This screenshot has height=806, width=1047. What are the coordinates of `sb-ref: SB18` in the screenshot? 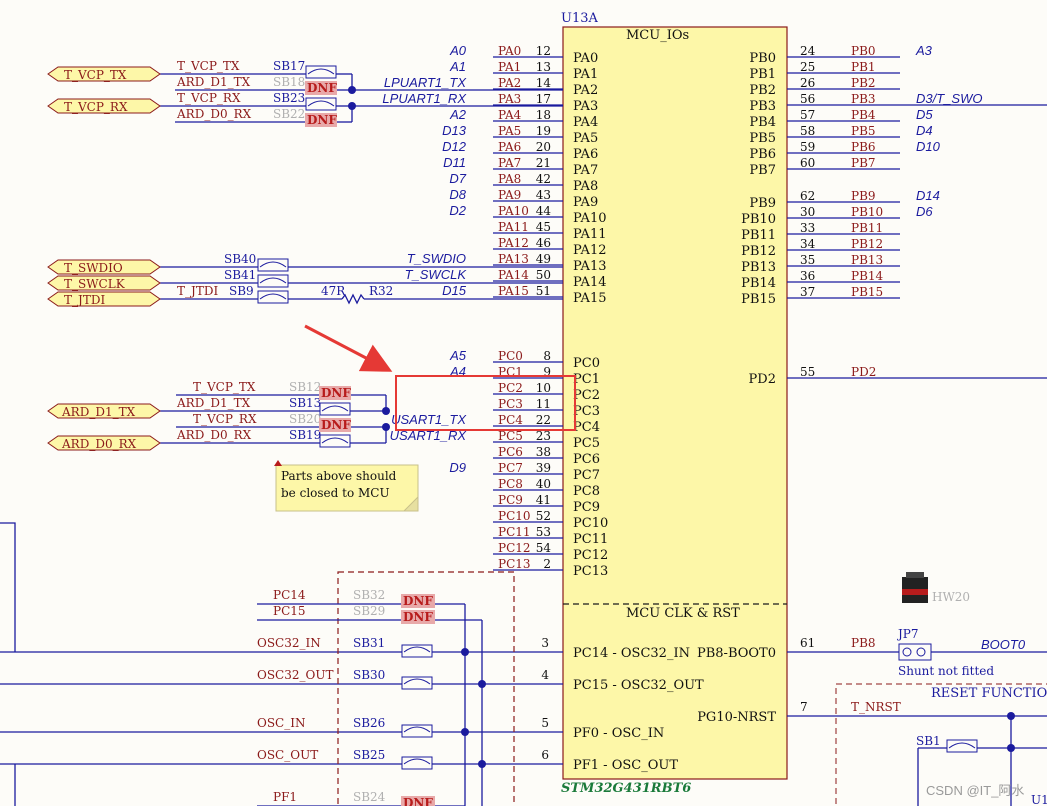 It's located at (289, 82).